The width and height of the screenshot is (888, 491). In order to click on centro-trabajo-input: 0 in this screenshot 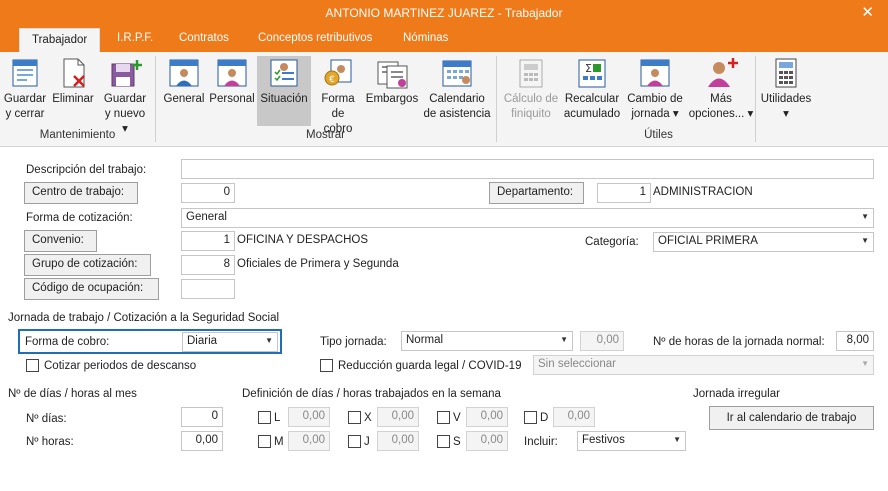, I will do `click(208, 193)`.